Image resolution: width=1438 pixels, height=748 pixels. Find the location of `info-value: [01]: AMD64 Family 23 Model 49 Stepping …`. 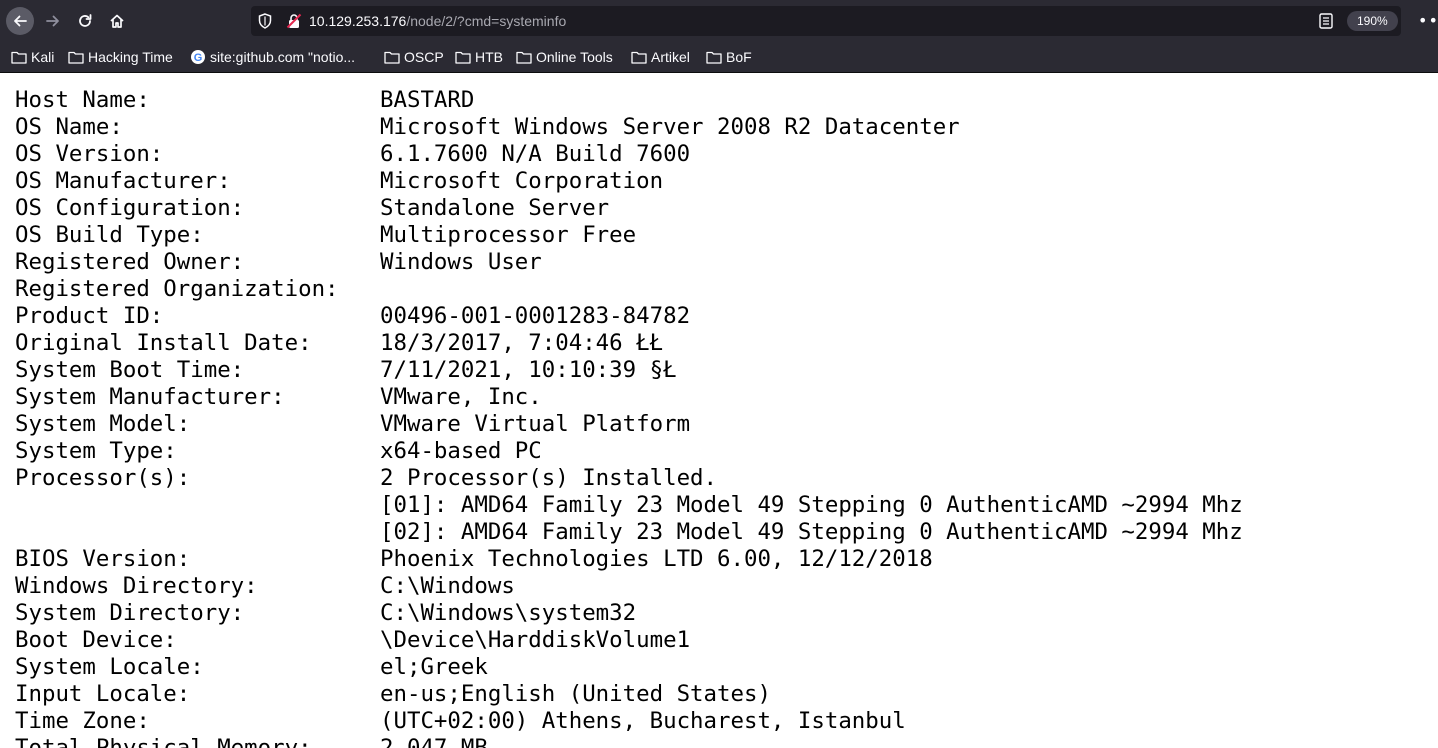

info-value: [01]: AMD64 Family 23 Model 49 Stepping … is located at coordinates (811, 505).